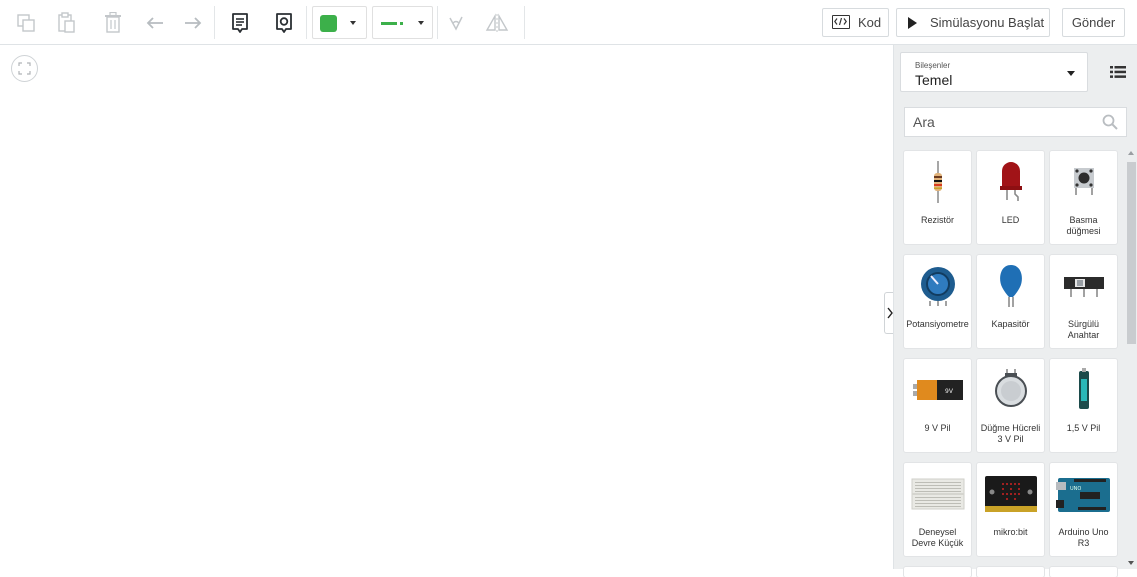  I want to click on color-swatch, so click(328, 23).